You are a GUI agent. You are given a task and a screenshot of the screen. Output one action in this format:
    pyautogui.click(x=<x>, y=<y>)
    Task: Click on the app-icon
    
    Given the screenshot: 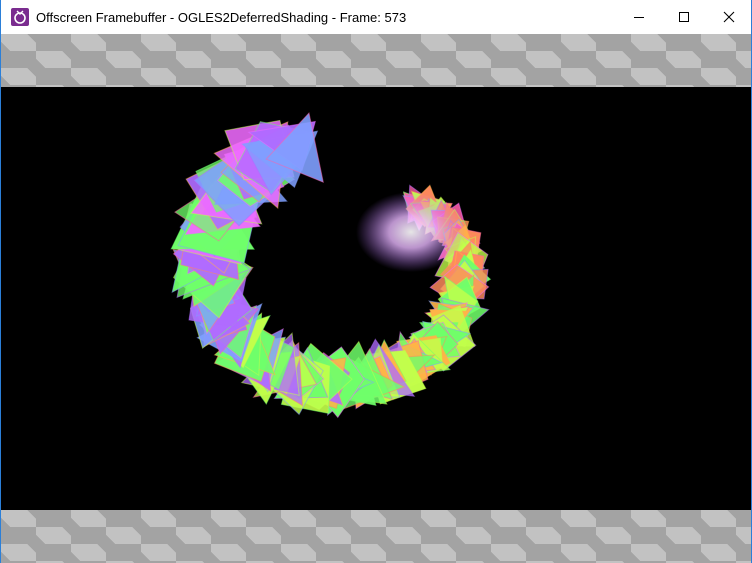 What is the action you would take?
    pyautogui.click(x=20, y=17)
    